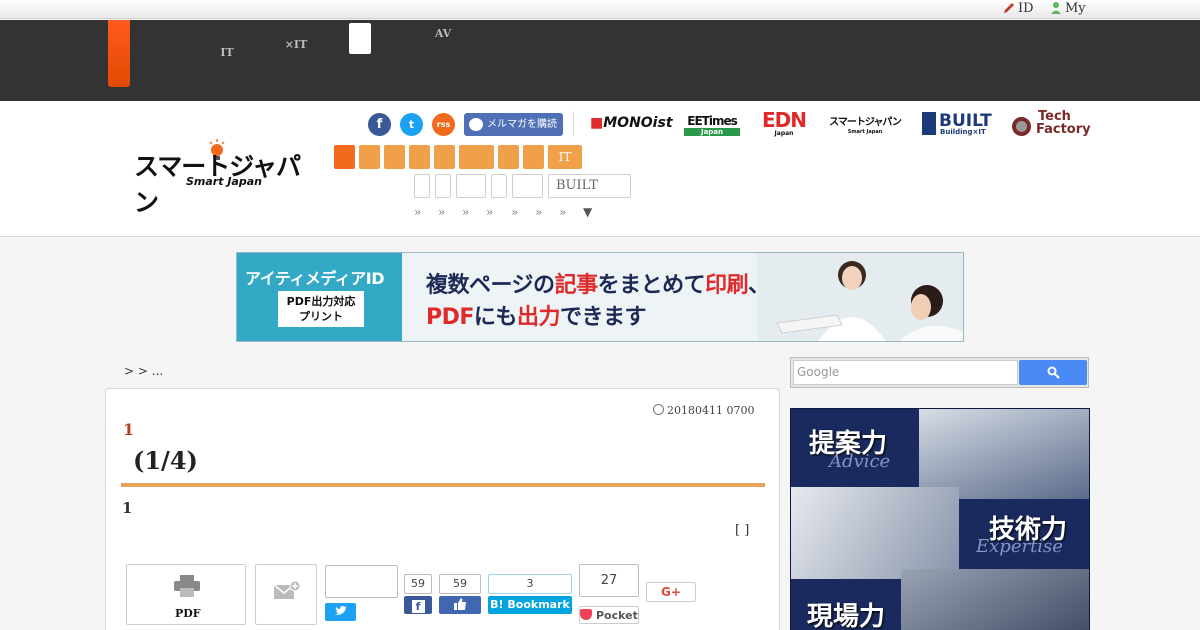 The image size is (1200, 630). I want to click on thumbs-up-icon, so click(460, 604).